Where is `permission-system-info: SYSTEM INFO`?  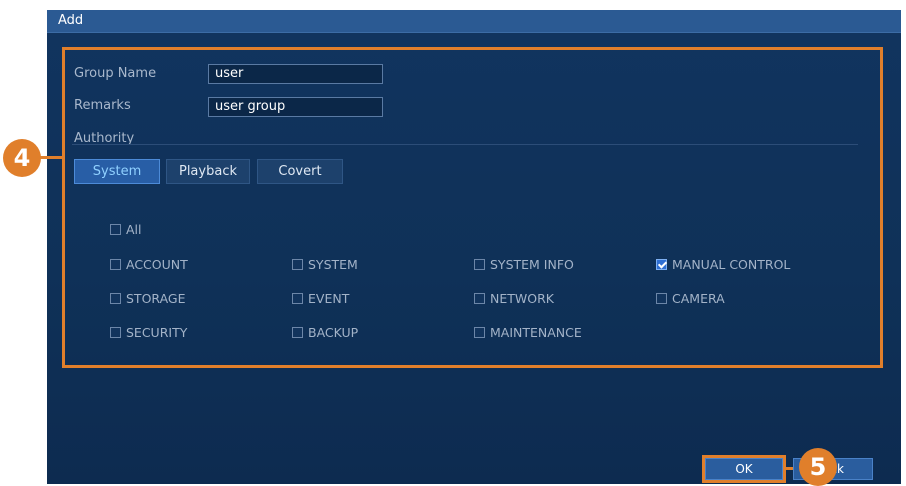 permission-system-info: SYSTEM INFO is located at coordinates (524, 264).